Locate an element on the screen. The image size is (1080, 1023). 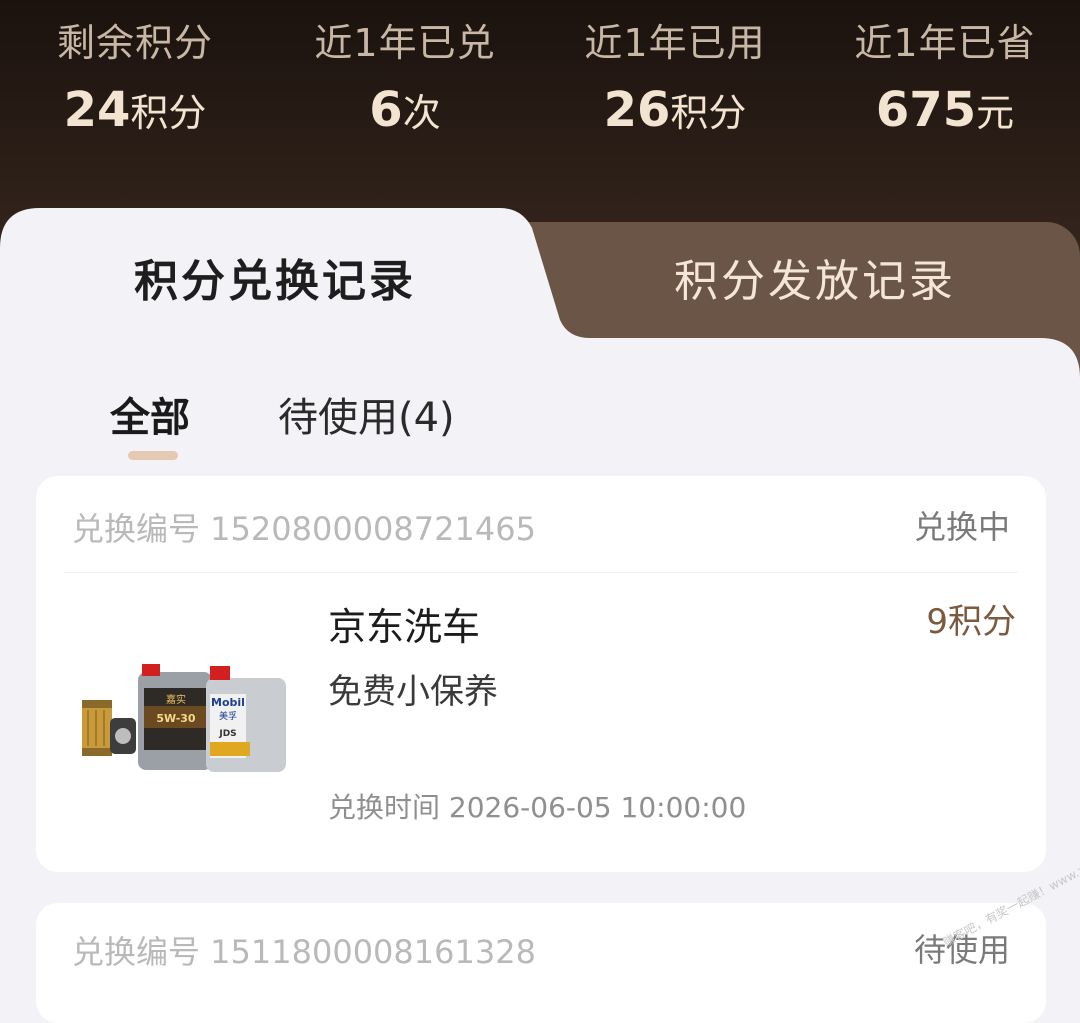
tab-issue-records: 积分发放记录 is located at coordinates (812, 282).